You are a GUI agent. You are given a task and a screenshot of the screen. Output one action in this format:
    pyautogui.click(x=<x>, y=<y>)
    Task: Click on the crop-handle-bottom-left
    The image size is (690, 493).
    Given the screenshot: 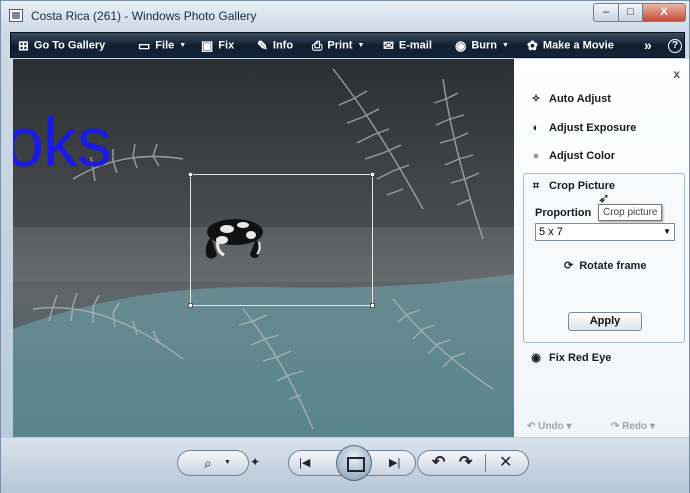 What is the action you would take?
    pyautogui.click(x=190, y=305)
    